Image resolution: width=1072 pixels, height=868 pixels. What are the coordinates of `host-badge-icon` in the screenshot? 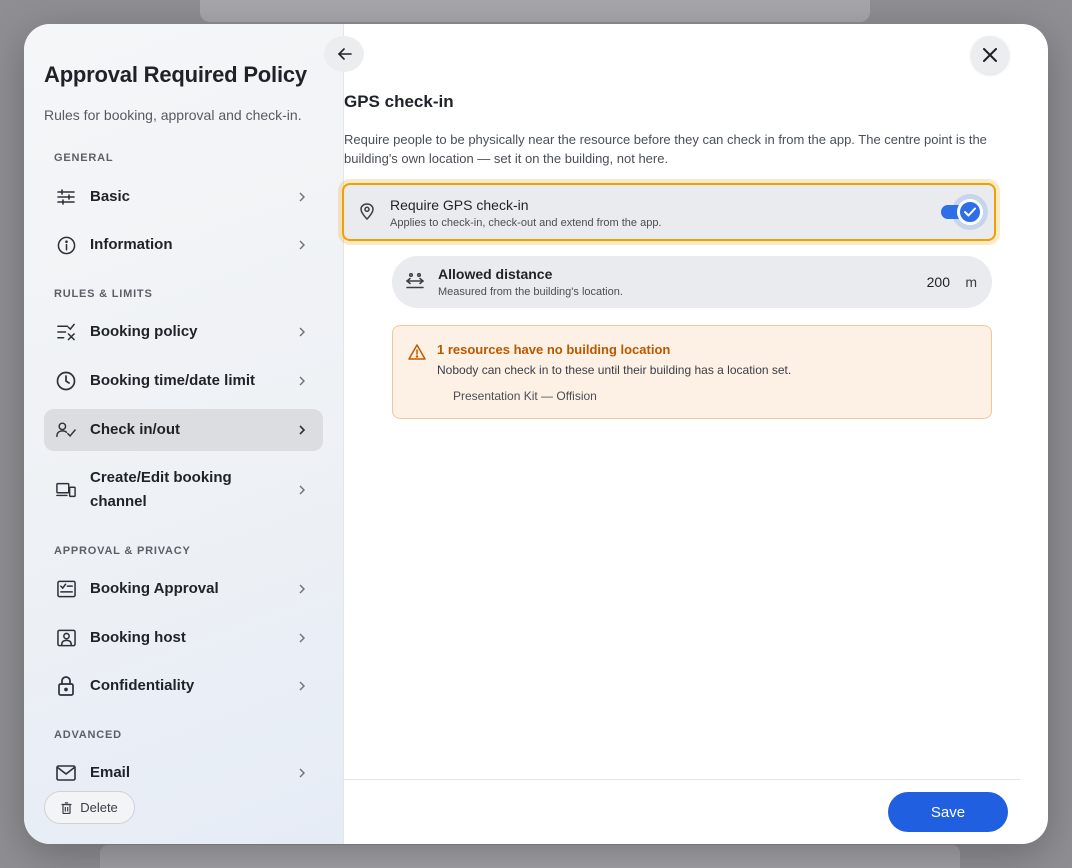 It's located at (66, 638).